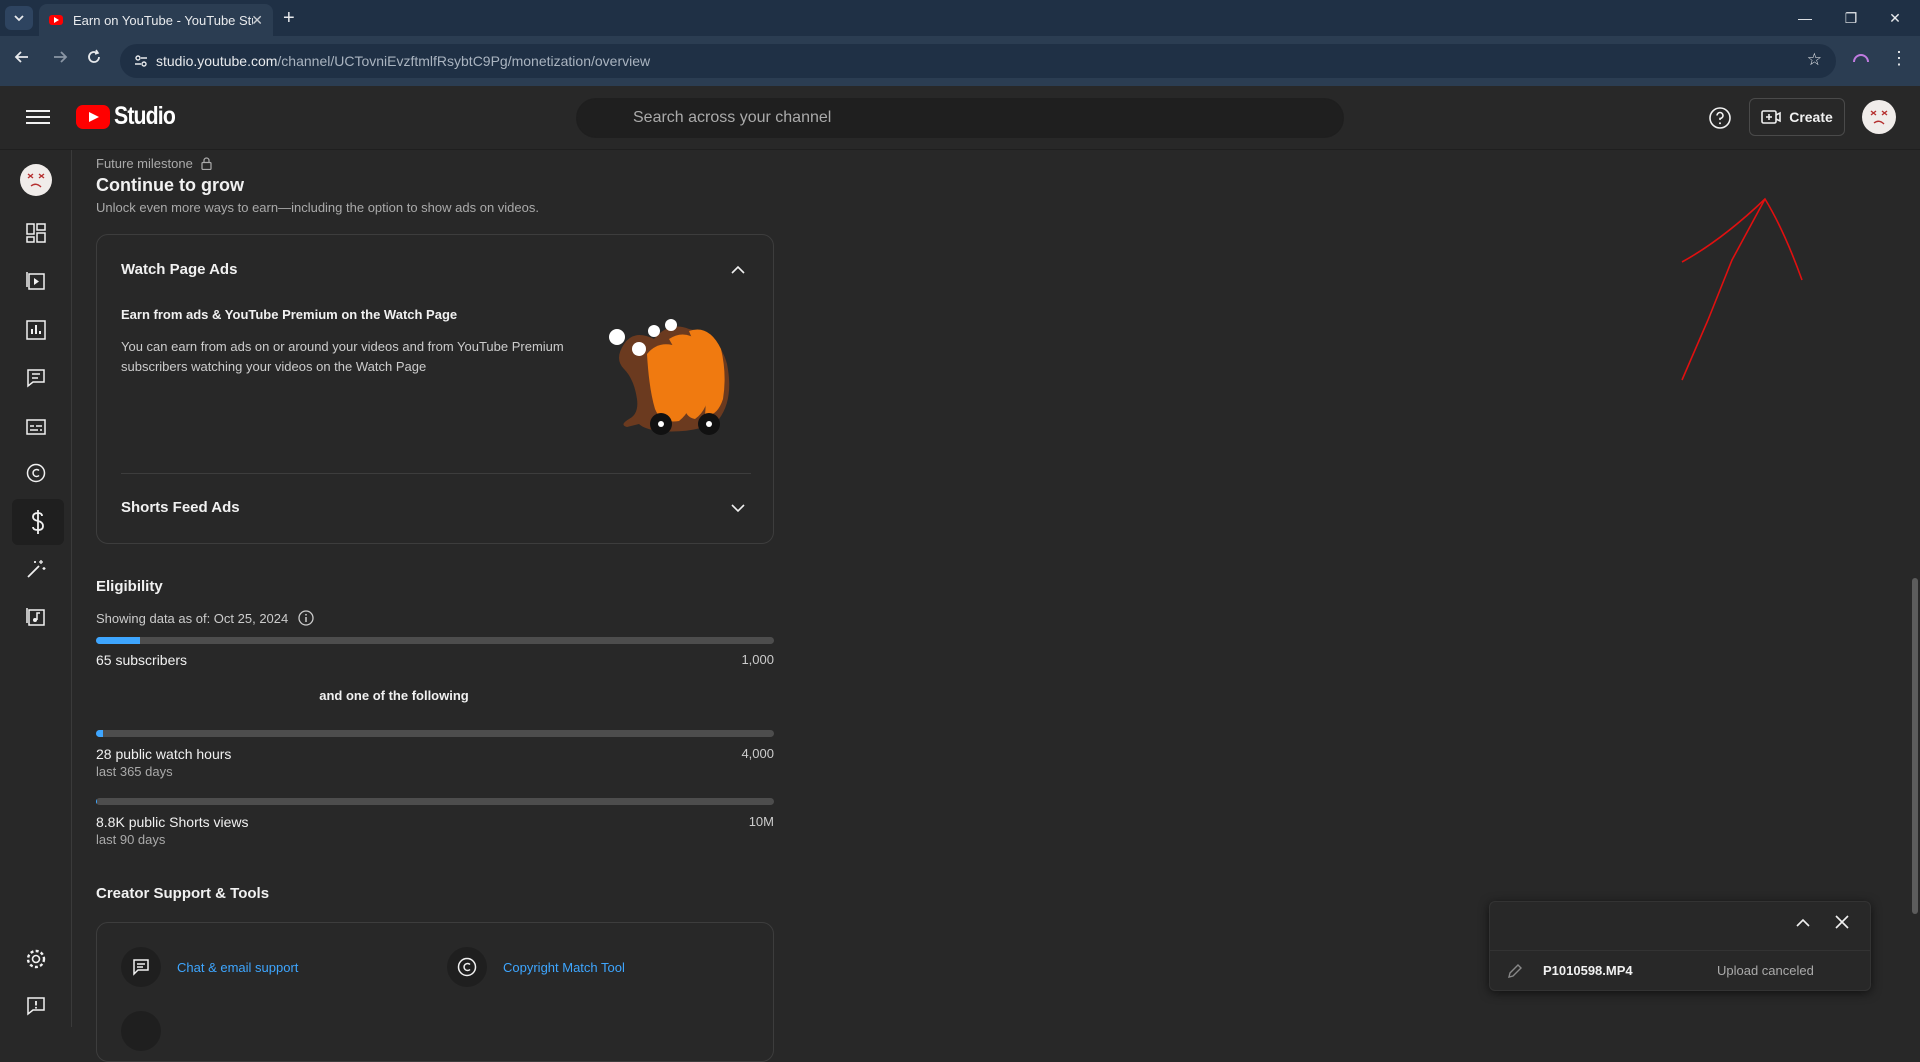 Image resolution: width=1920 pixels, height=1062 pixels. Describe the element at coordinates (180, 507) in the screenshot. I see `shorts-feed-ads-title: Shorts Feed Ads` at that location.